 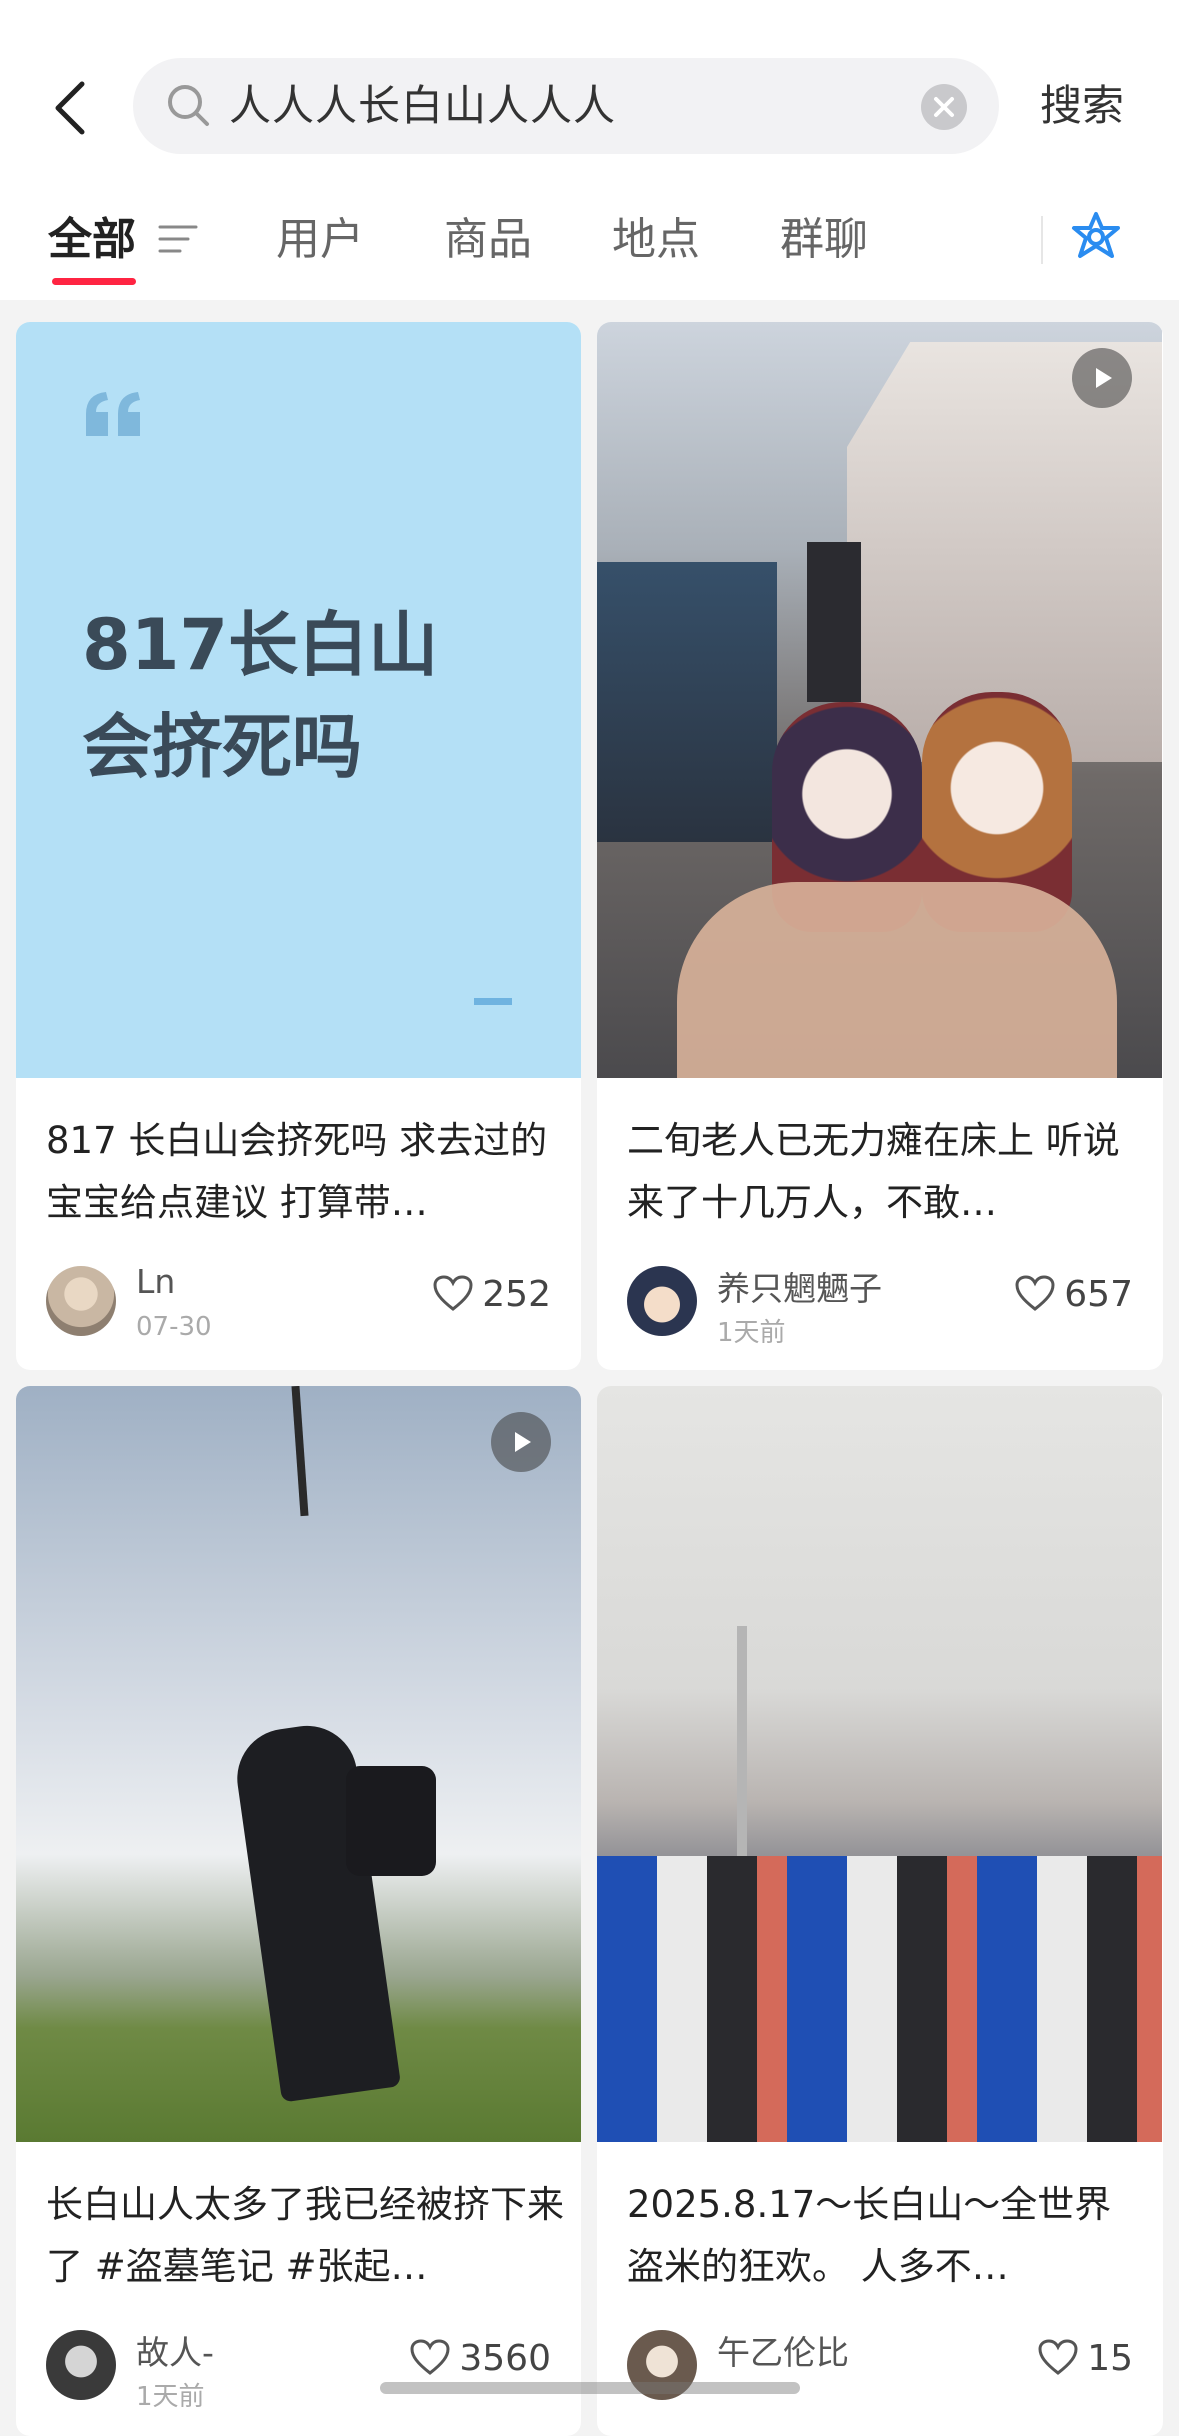 I want to click on like-count: 15, so click(x=1085, y=2359).